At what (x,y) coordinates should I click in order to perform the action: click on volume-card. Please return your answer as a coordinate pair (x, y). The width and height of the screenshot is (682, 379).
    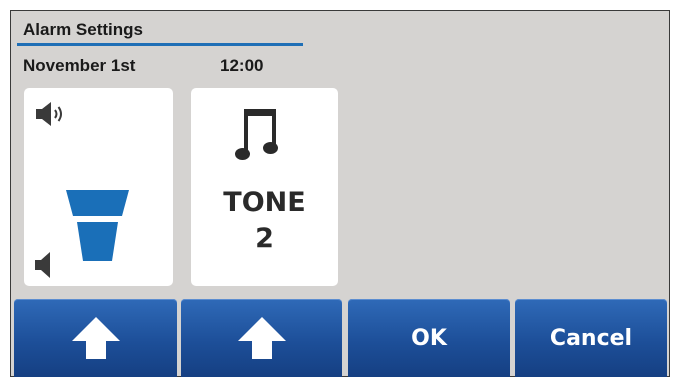
    Looking at the image, I should click on (98, 187).